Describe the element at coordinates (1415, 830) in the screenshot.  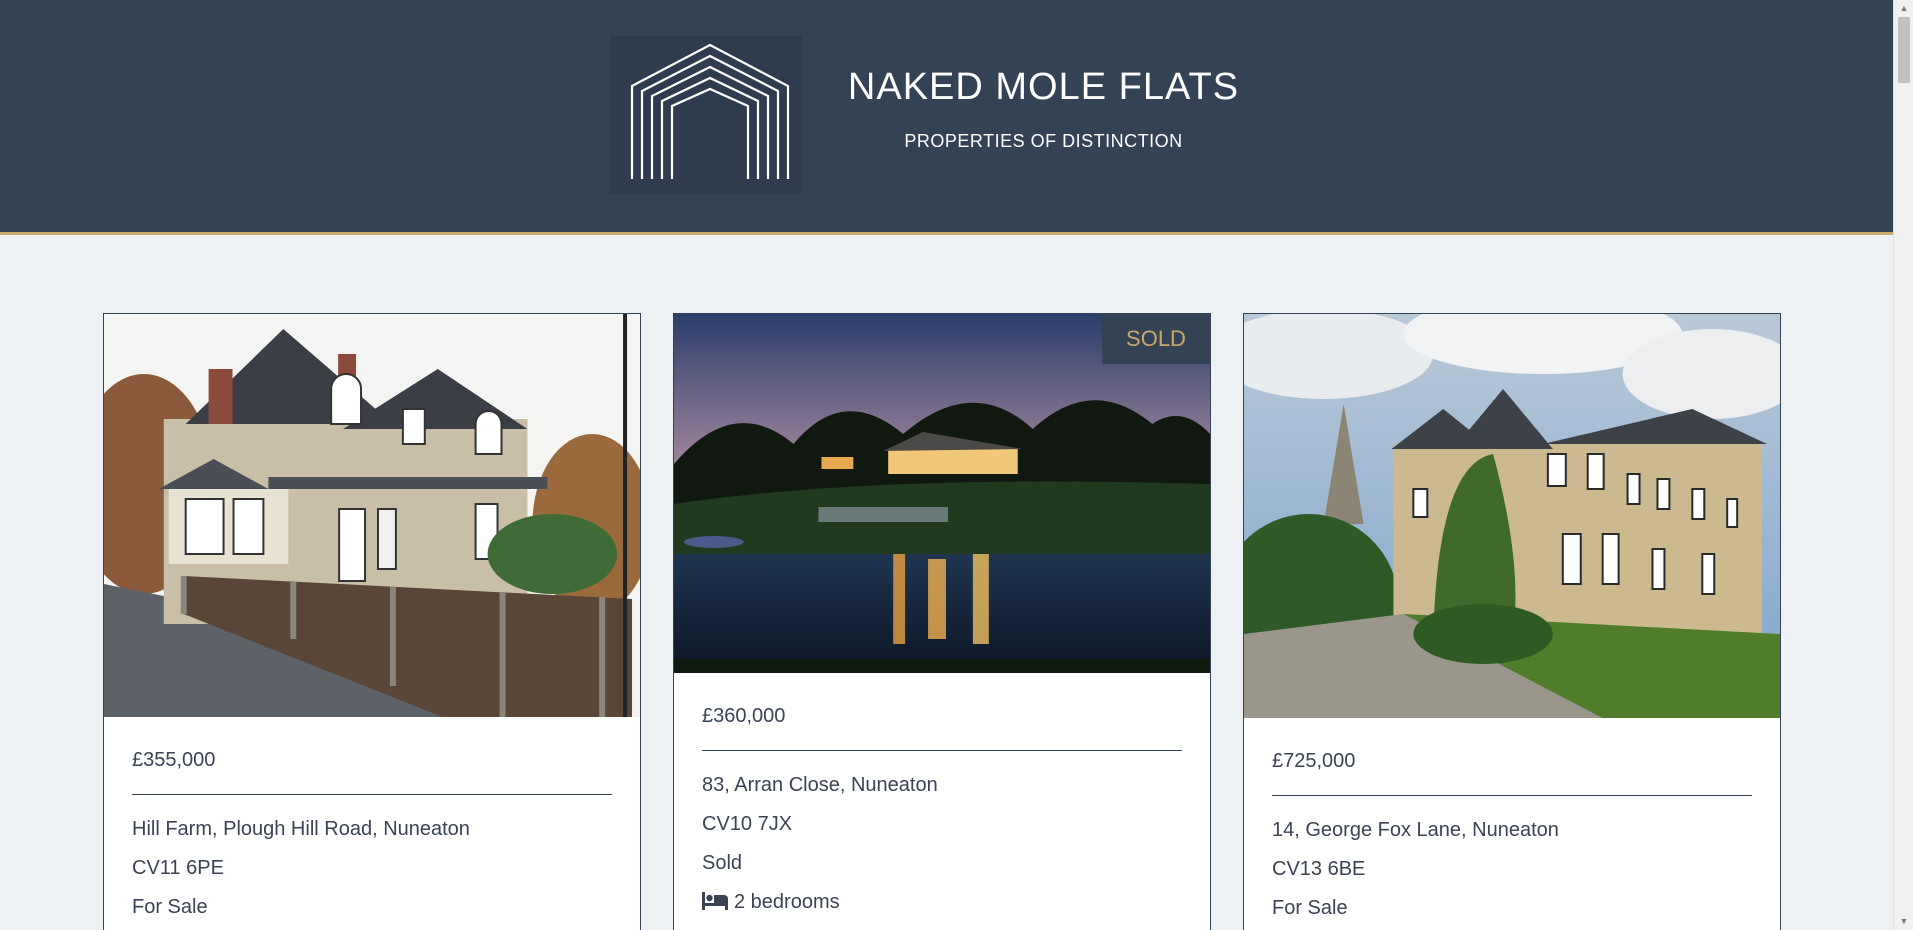
I see `property-address: 14, George Fox Lane, Nuneaton` at that location.